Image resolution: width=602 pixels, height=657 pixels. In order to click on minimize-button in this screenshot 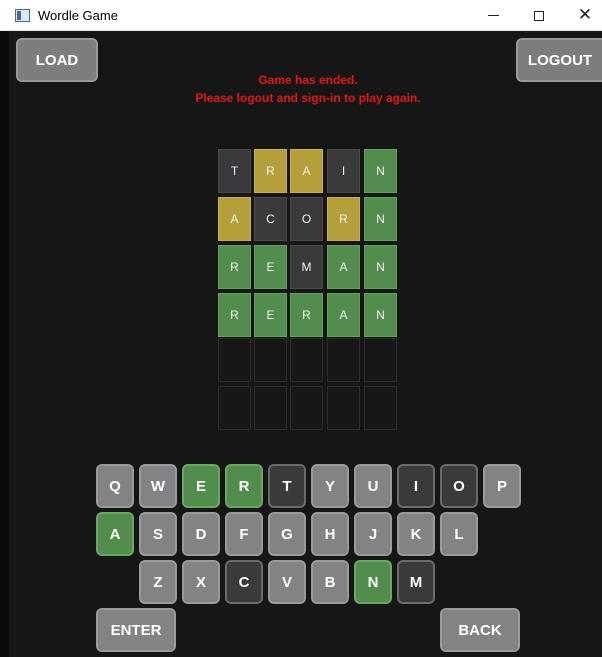, I will do `click(493, 15)`.